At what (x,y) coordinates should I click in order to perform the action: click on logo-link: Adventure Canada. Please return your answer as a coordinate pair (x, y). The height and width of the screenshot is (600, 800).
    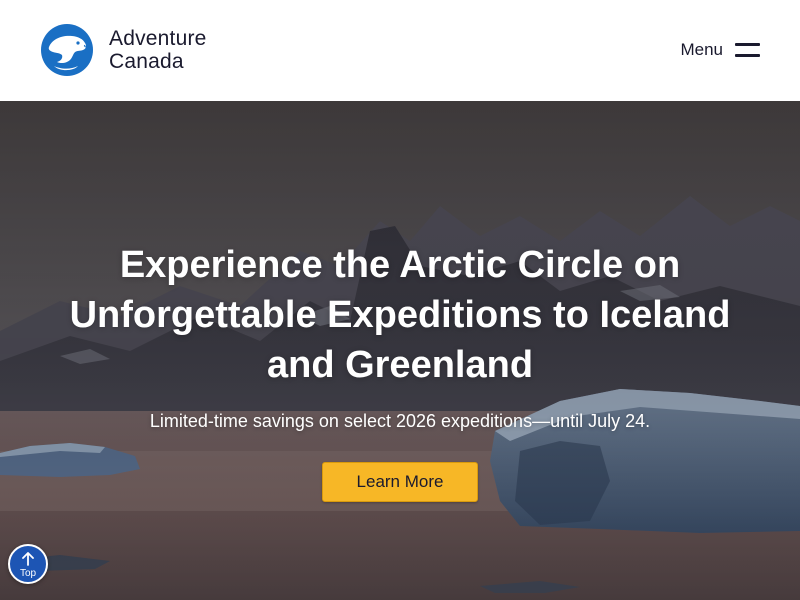
    Looking at the image, I should click on (135, 50).